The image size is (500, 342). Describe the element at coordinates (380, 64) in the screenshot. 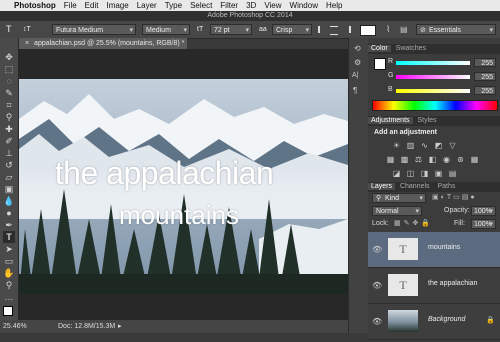

I see `color-foreground-swatch` at that location.